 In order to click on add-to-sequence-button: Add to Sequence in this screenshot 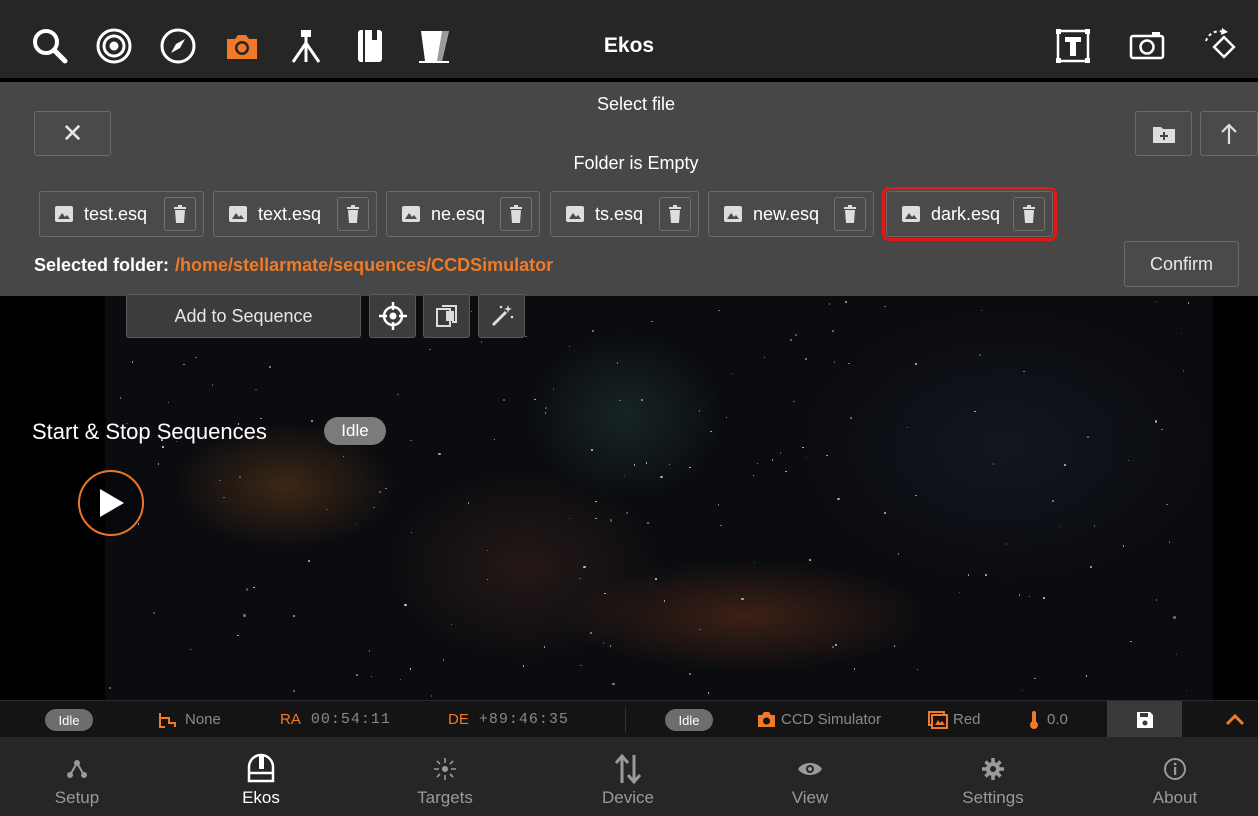, I will do `click(243, 316)`.